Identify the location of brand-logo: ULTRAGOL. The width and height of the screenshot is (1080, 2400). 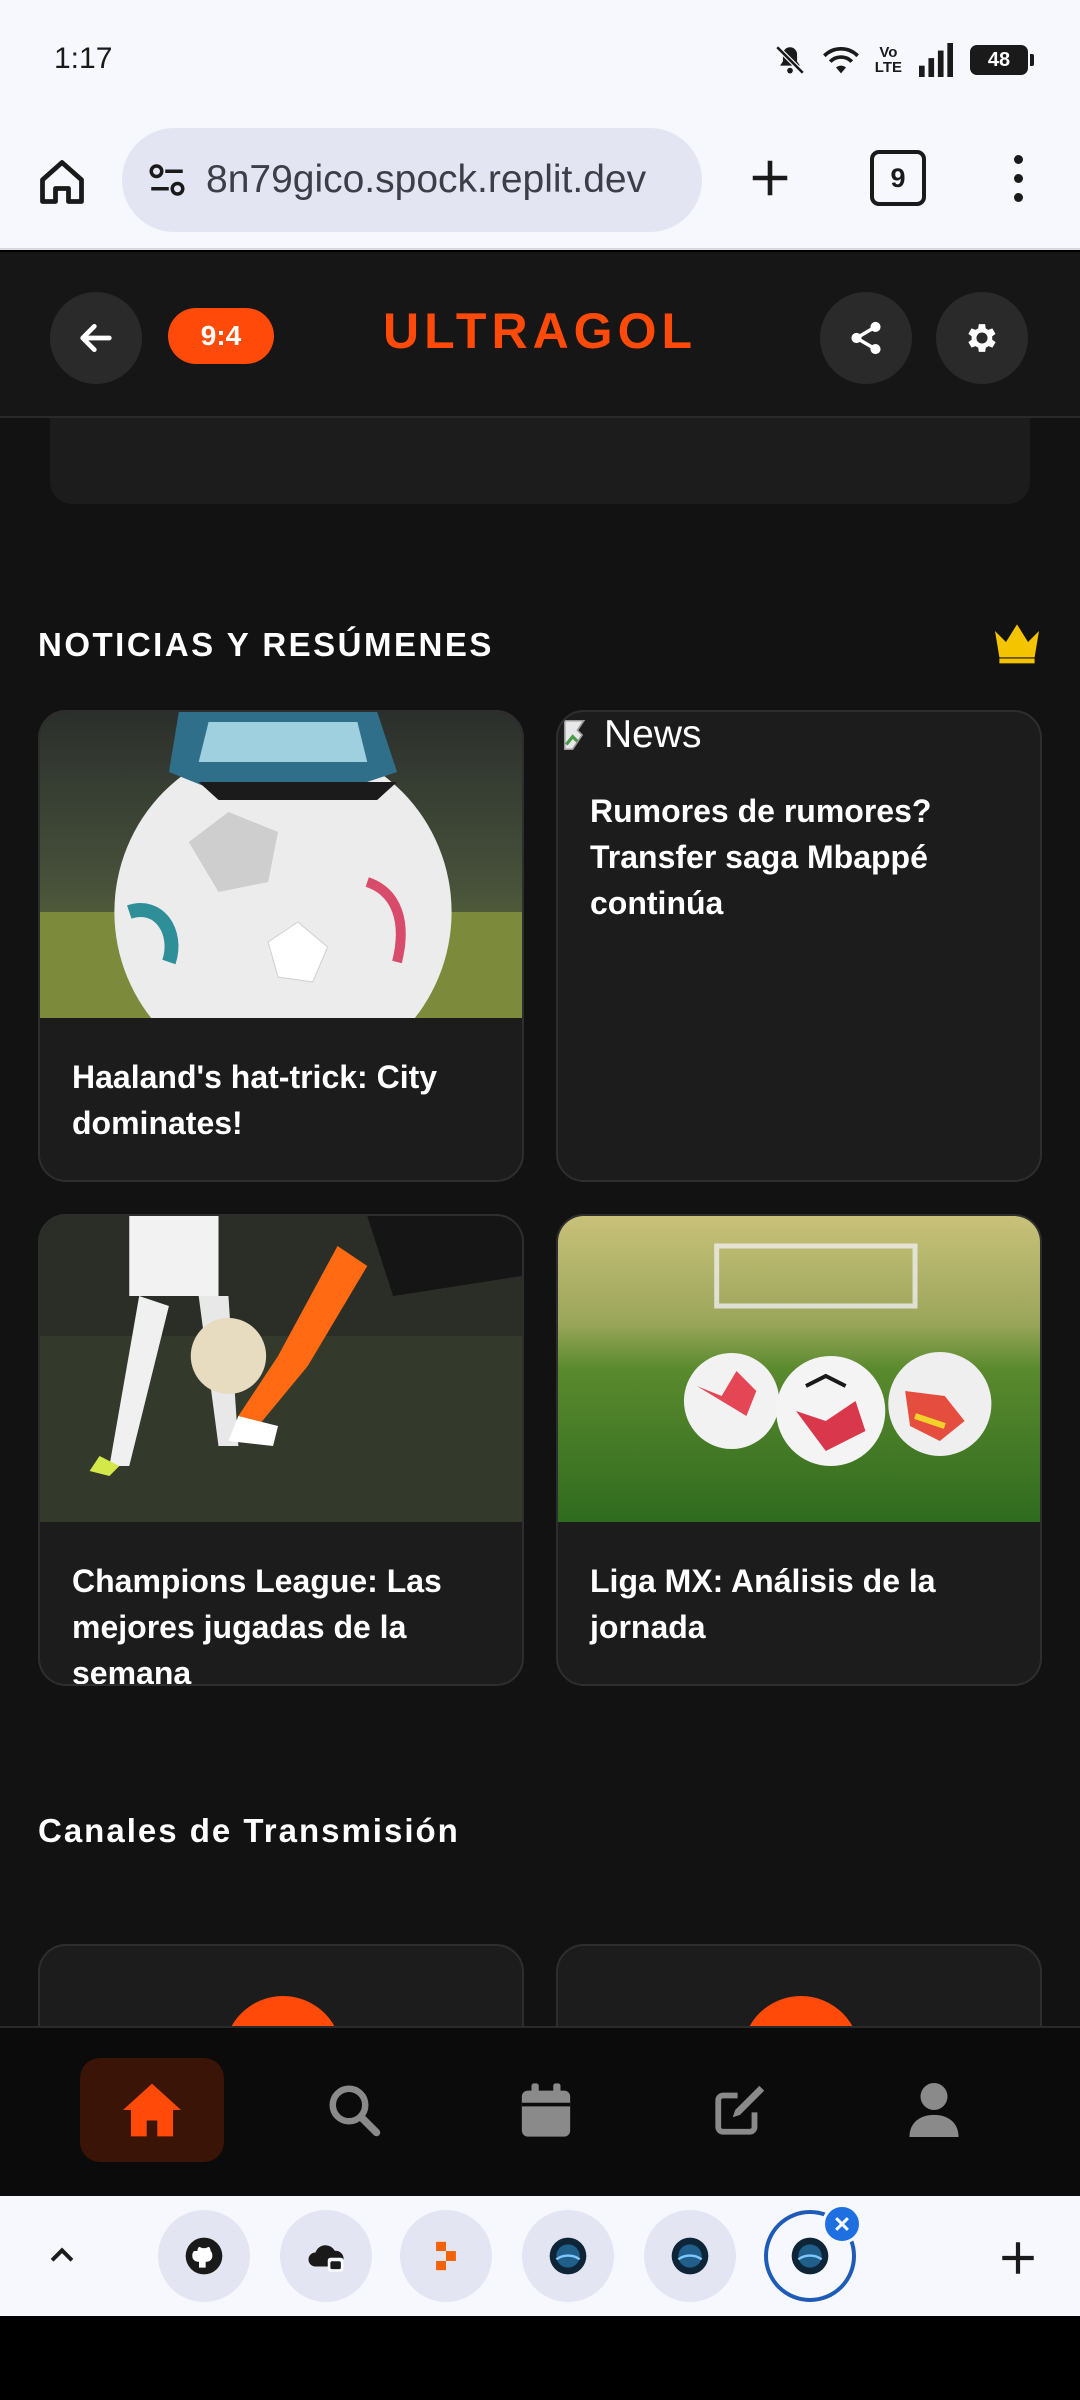
(540, 331).